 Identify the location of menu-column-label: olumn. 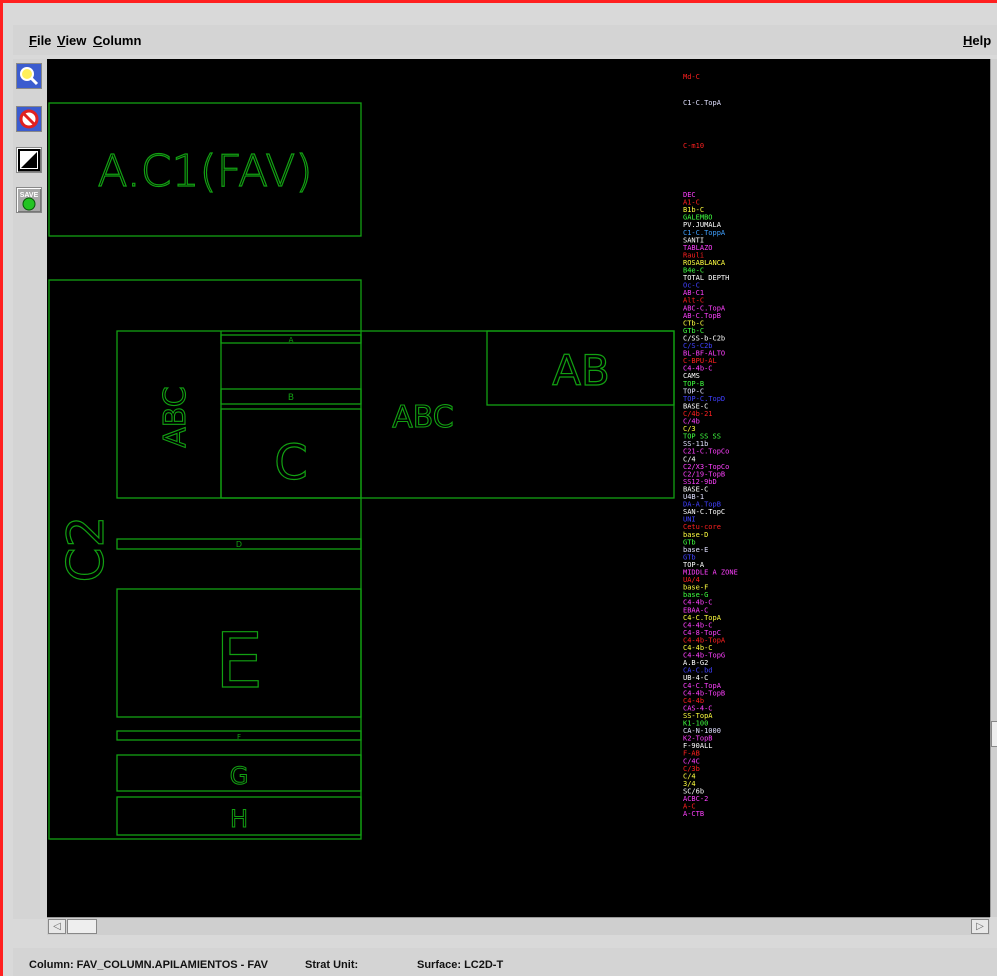
(122, 40).